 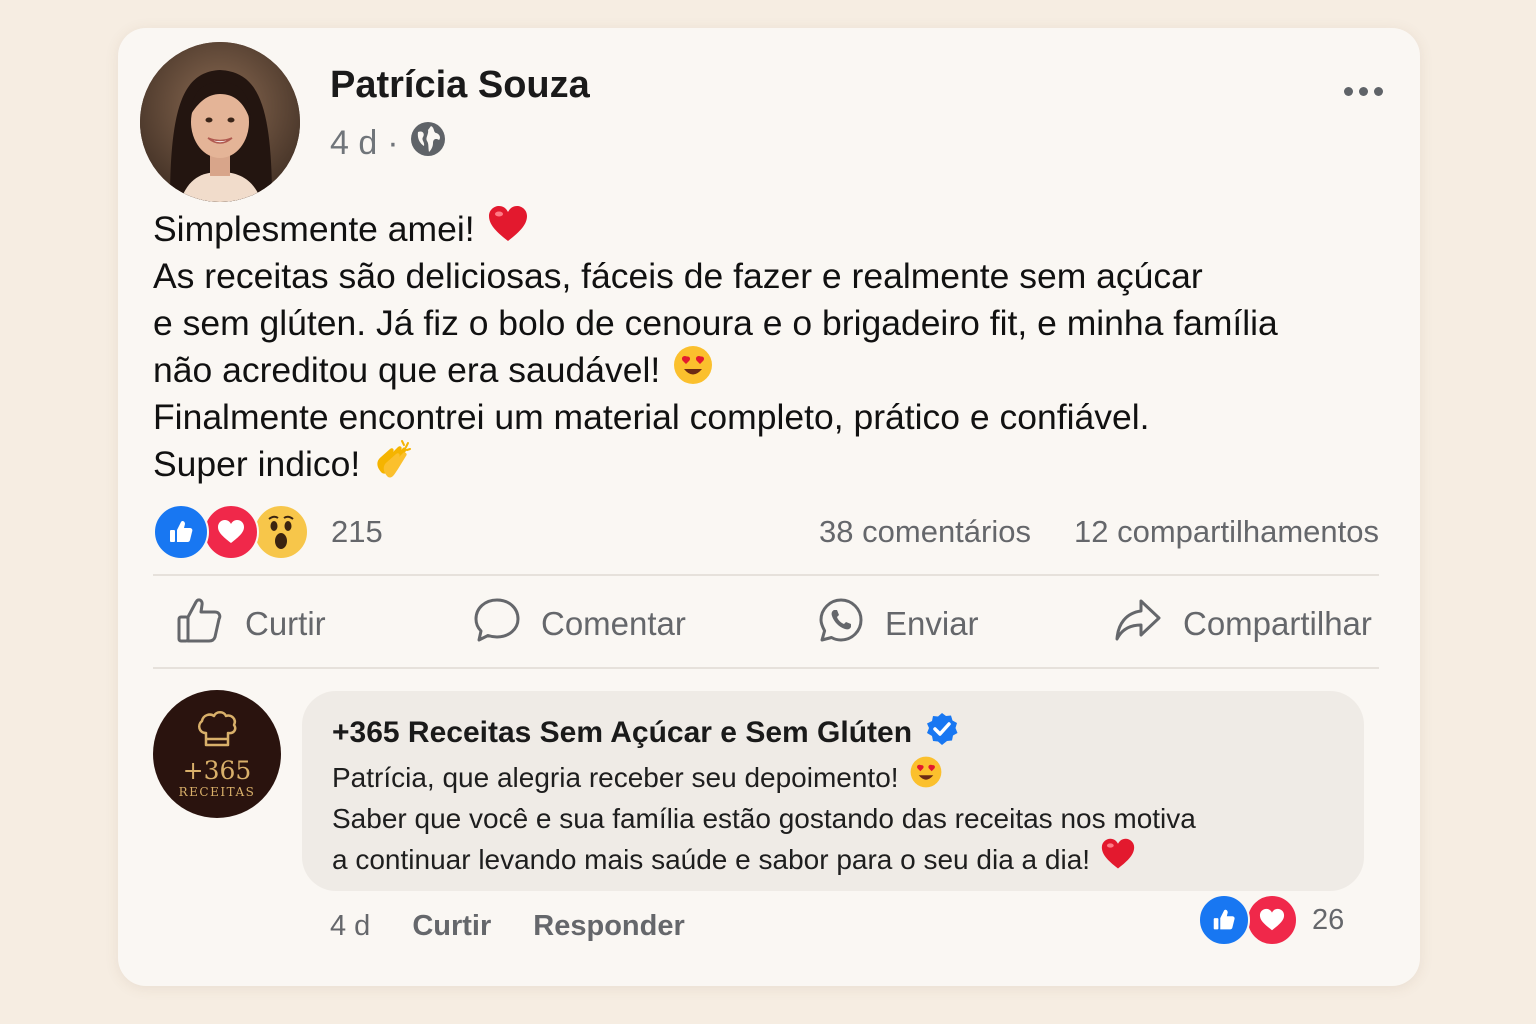 What do you see at coordinates (350, 926) in the screenshot?
I see `comment-time: 4 d` at bounding box center [350, 926].